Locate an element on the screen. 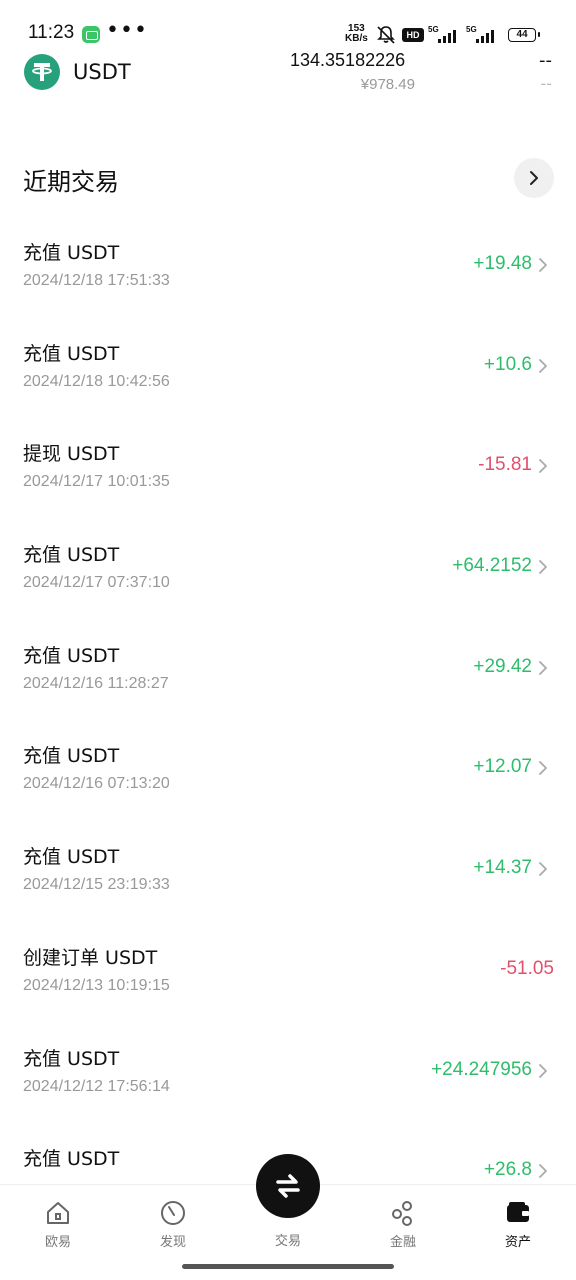  finance-icon is located at coordinates (402, 1213).